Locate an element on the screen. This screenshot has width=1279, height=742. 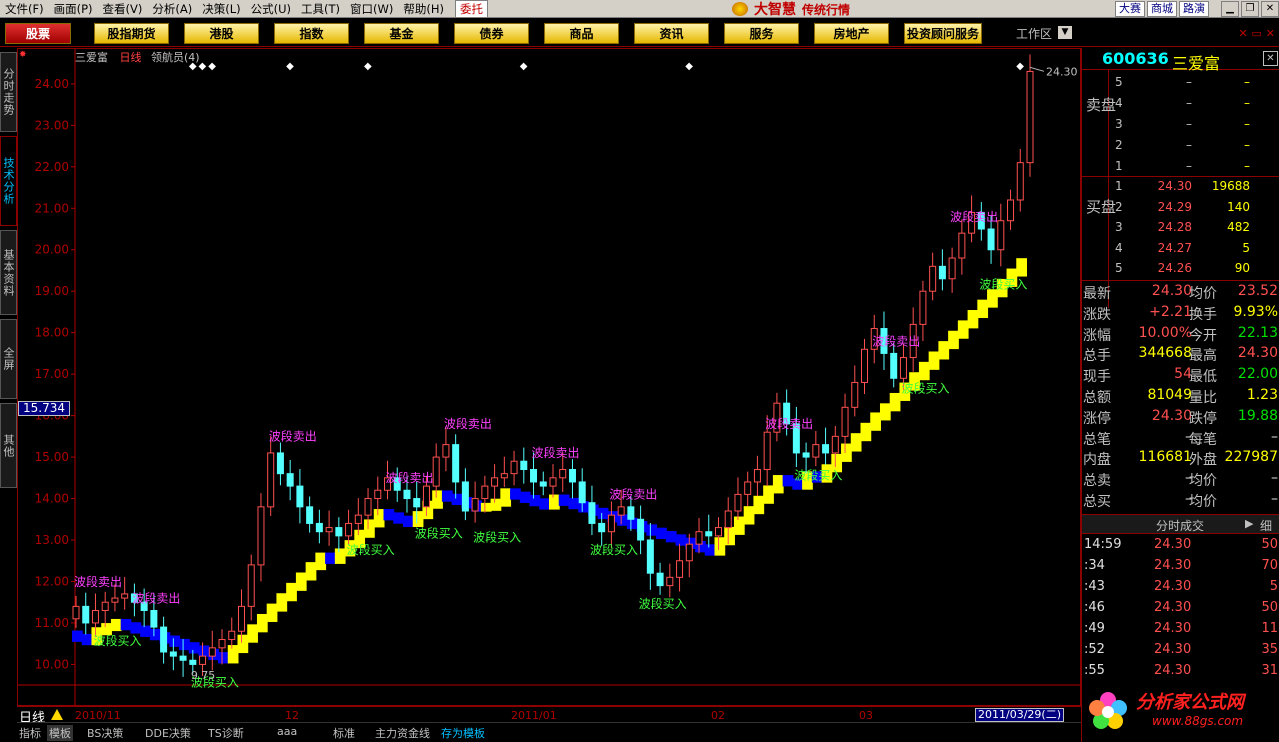
bid-row: 1 24.30 19688 is located at coordinates (1180, 189).